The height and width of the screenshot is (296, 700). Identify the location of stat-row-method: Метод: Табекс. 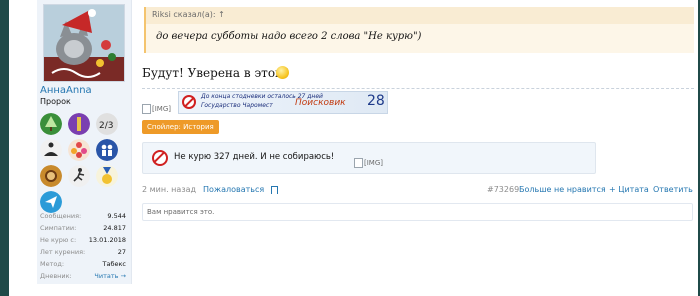
(83, 264).